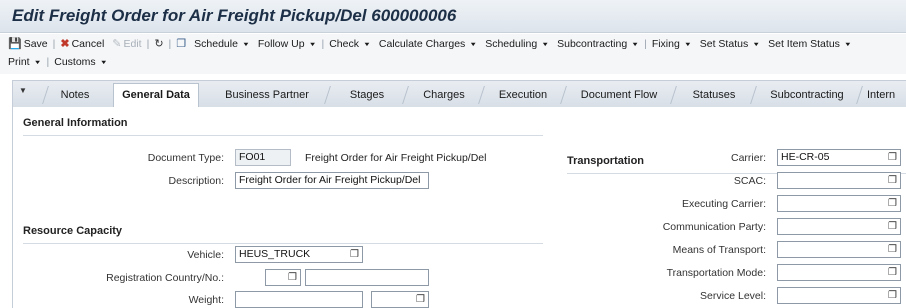 This screenshot has width=906, height=308. I want to click on print-label: Print, so click(19, 62).